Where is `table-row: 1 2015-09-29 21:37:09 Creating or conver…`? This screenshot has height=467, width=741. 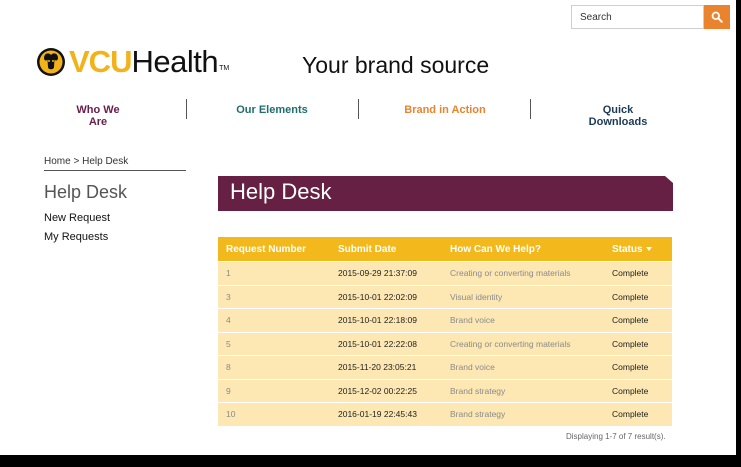 table-row: 1 2015-09-29 21:37:09 Creating or conver… is located at coordinates (445, 273).